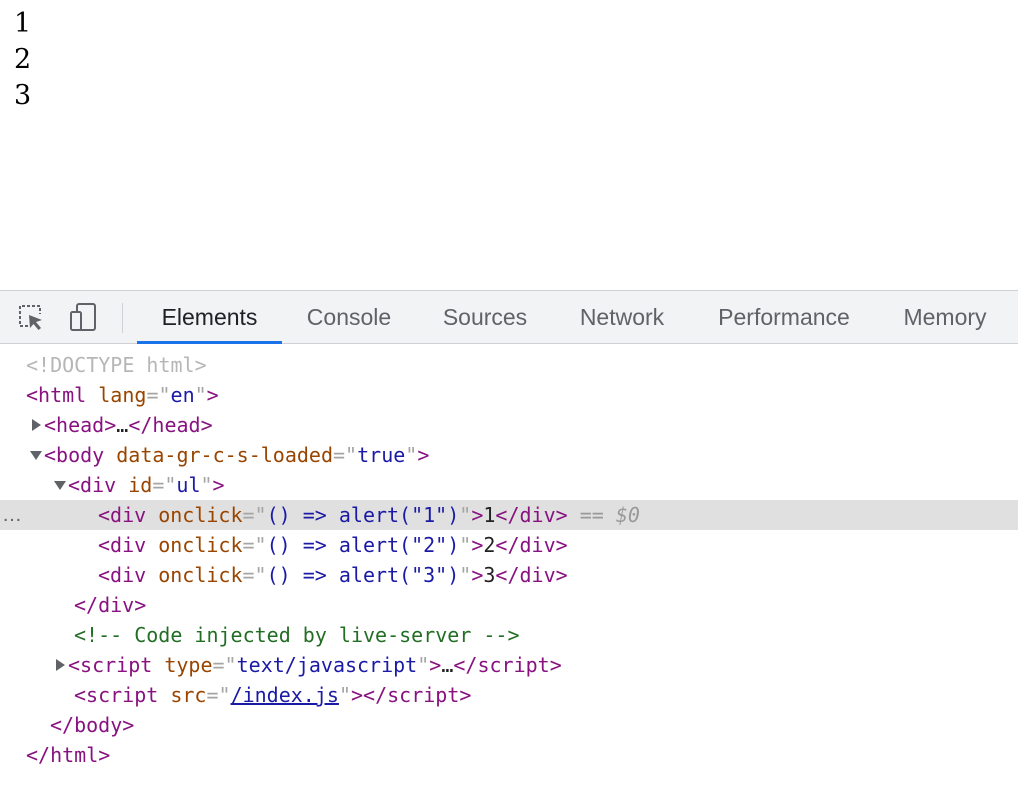 The image size is (1018, 786). What do you see at coordinates (22, 60) in the screenshot?
I see `page-item-2: 2` at bounding box center [22, 60].